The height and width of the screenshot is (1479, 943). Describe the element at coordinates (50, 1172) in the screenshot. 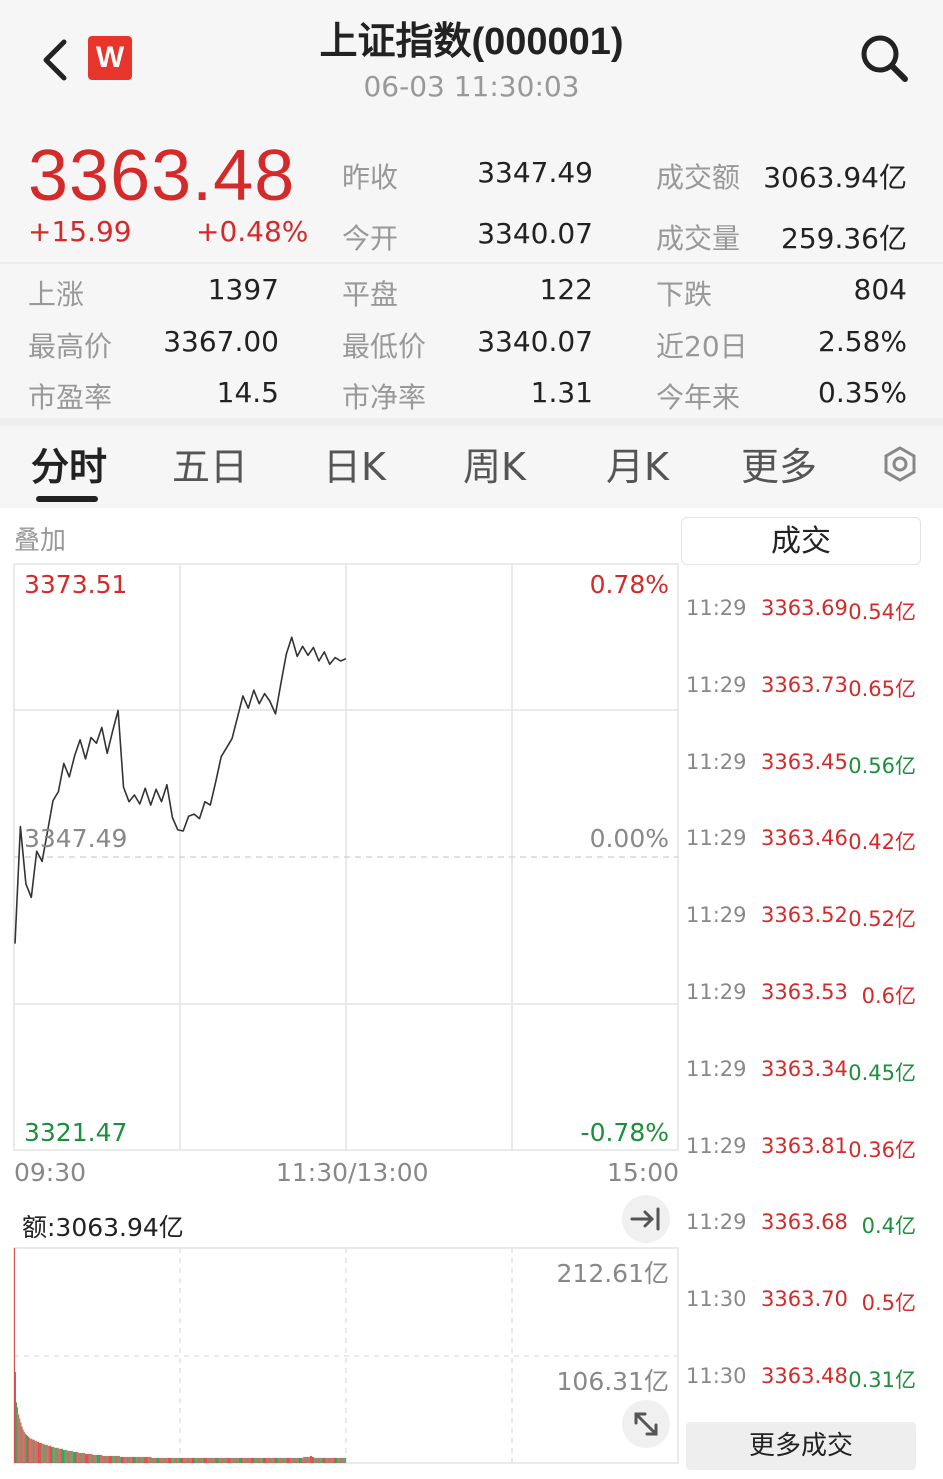

I see `x-axis-start: 09:30` at that location.